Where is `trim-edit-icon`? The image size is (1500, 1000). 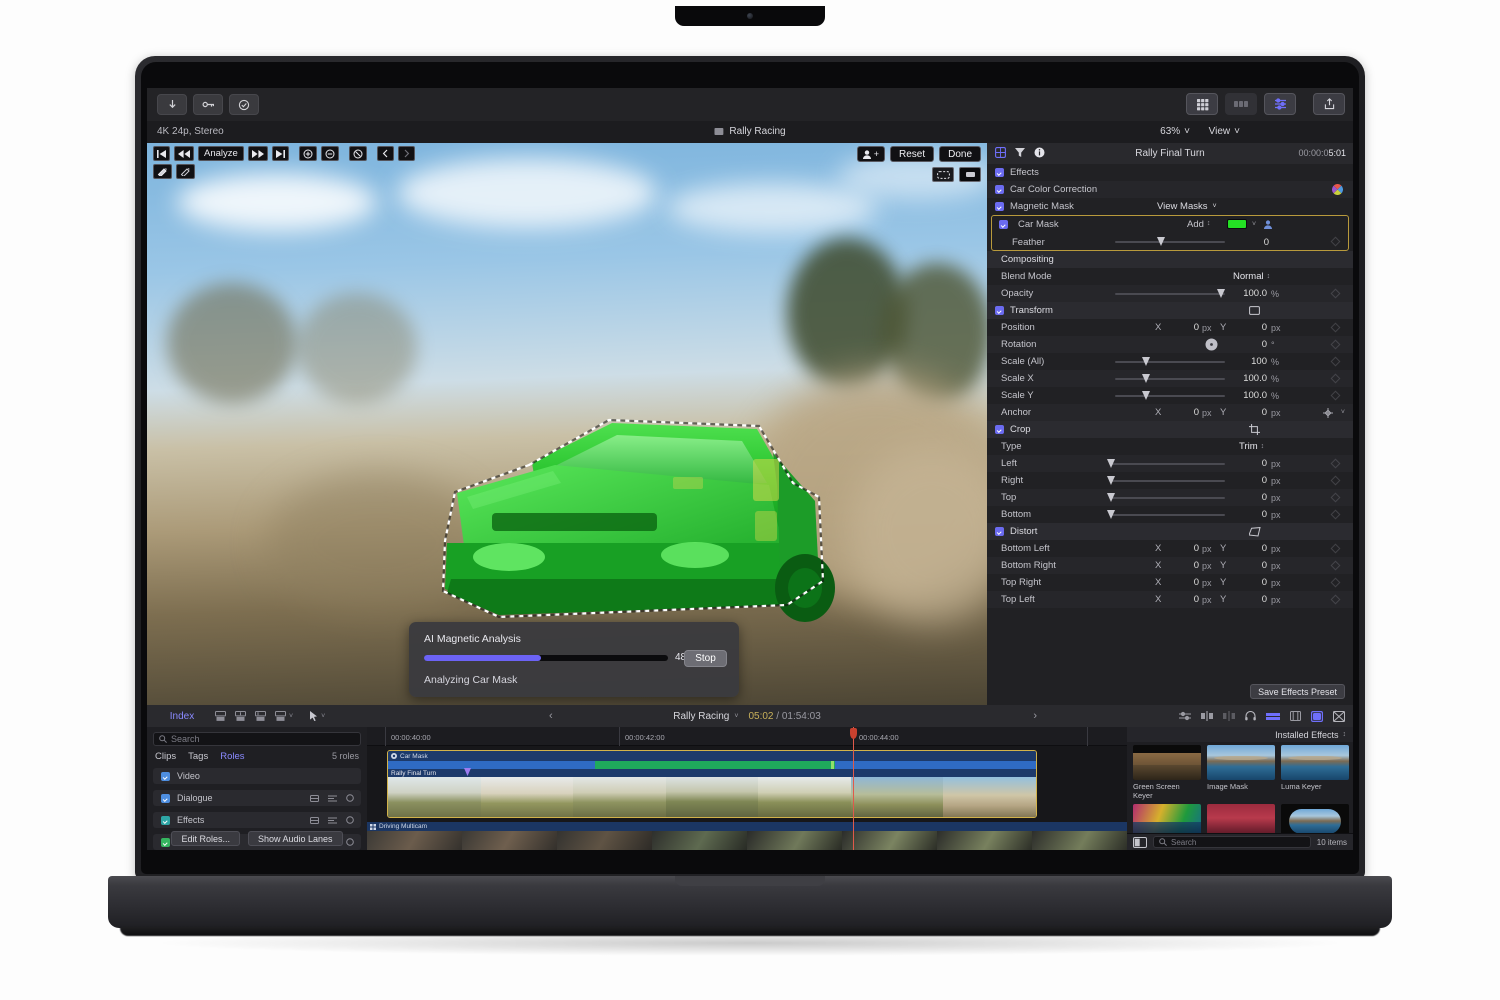 trim-edit-icon is located at coordinates (1207, 716).